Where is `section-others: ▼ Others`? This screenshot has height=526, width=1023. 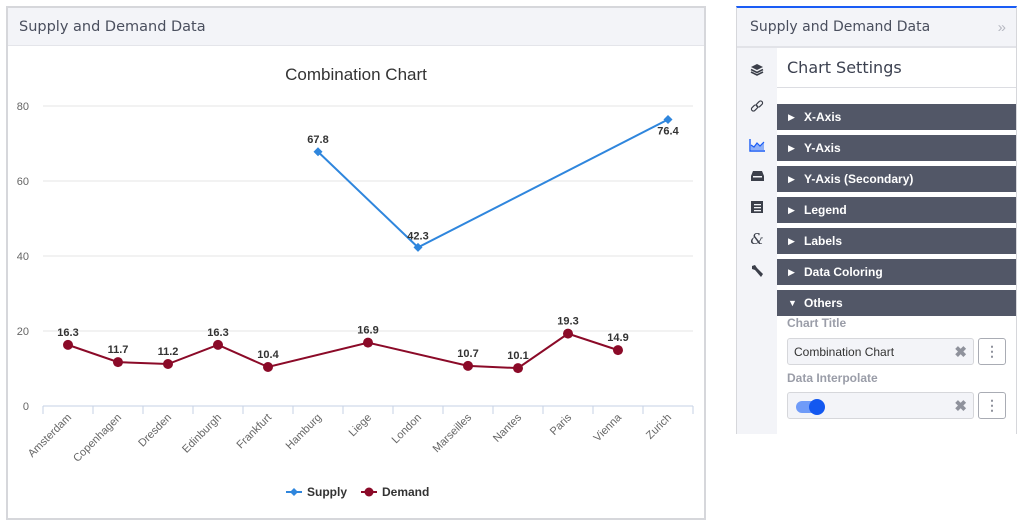 section-others: ▼ Others is located at coordinates (896, 303).